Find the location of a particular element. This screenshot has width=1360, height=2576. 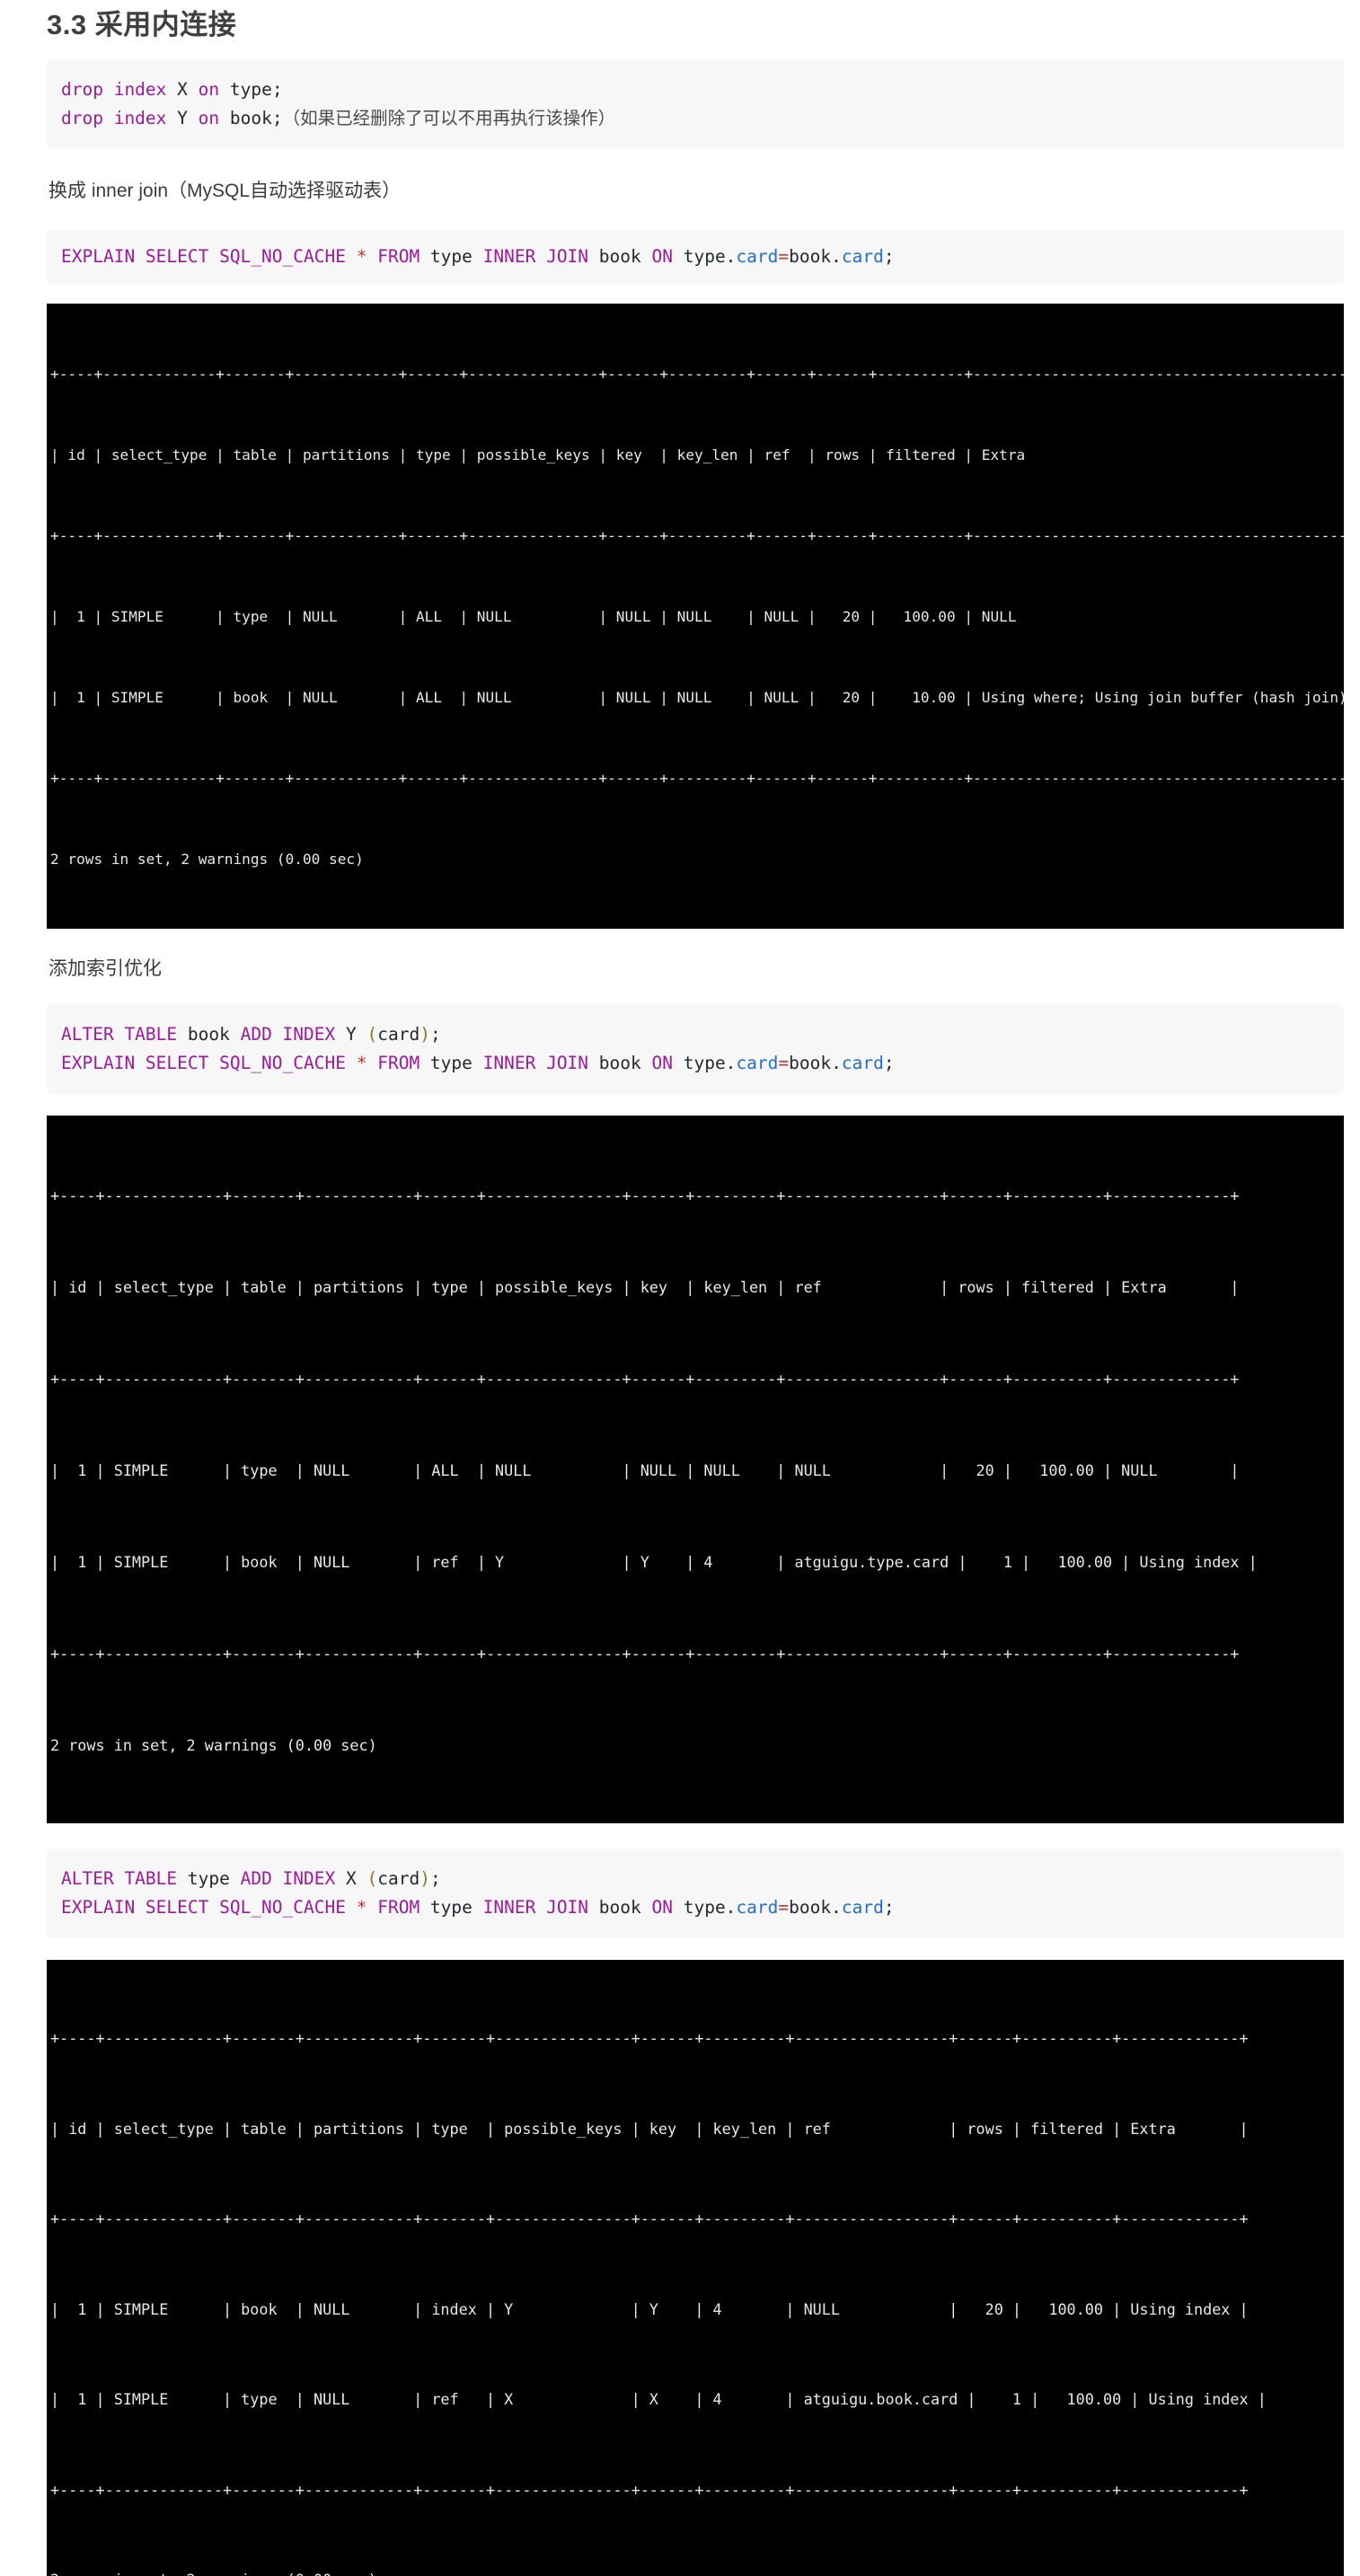

code-line: ALTER TABLE book ADD INDEX Y (card); is located at coordinates (251, 1034).